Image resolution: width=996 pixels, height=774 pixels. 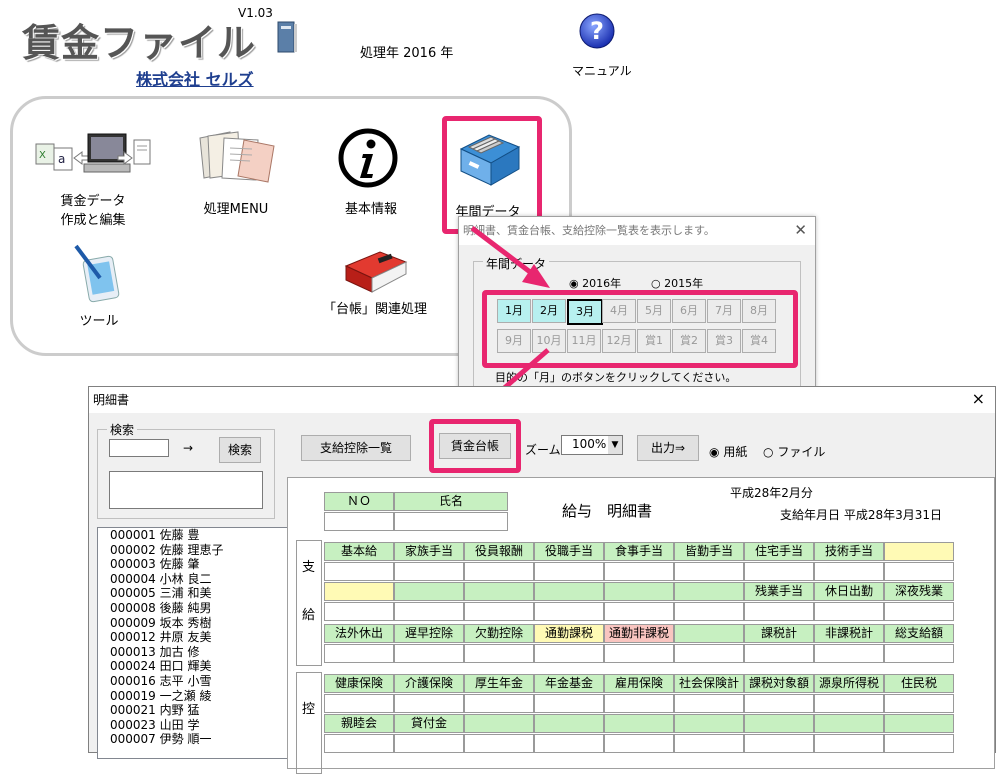 What do you see at coordinates (801, 452) in the screenshot?
I see `radio-file-label: ファイル` at bounding box center [801, 452].